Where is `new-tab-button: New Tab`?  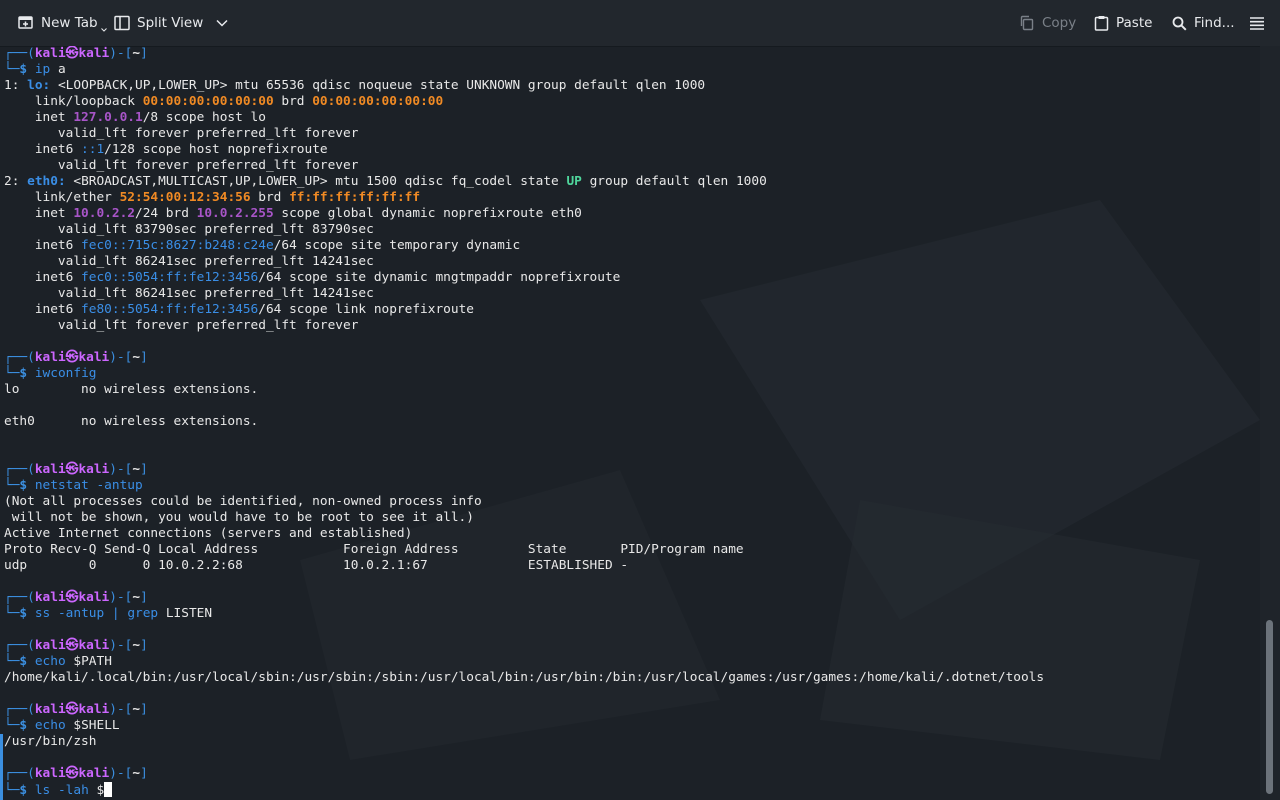 new-tab-button: New Tab is located at coordinates (62, 23).